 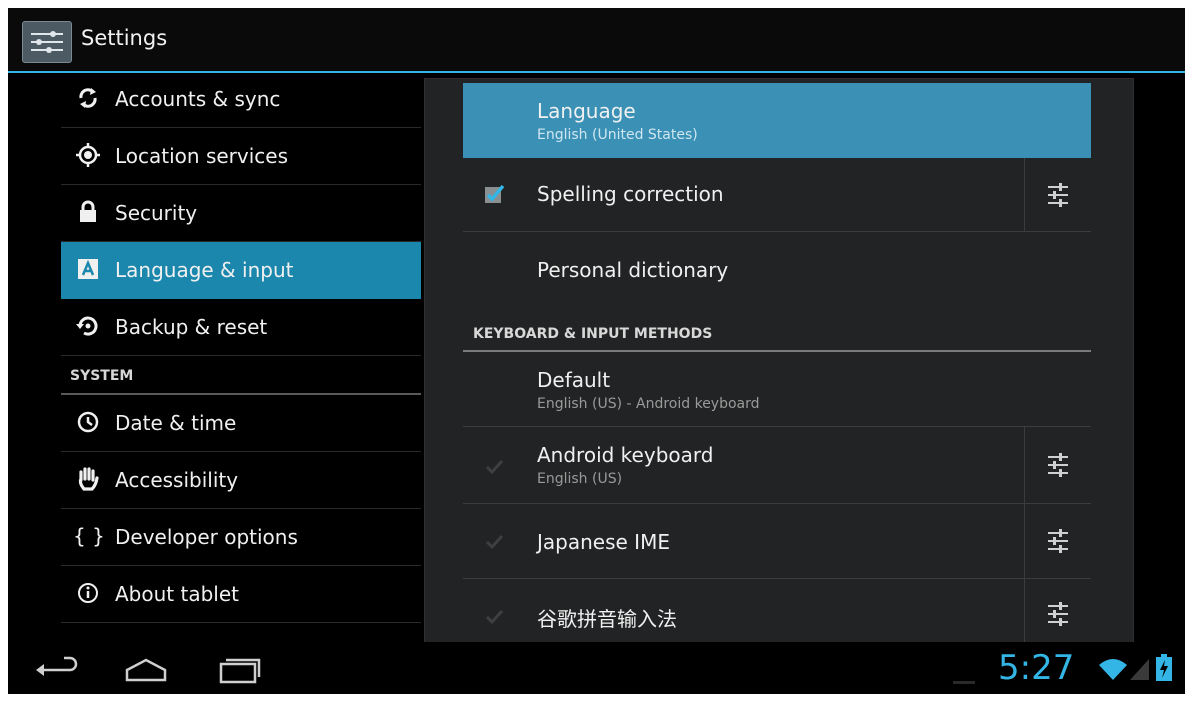 I want to click on default-keyboard-row: Default English (US) - Android keyboard, so click(x=777, y=389).